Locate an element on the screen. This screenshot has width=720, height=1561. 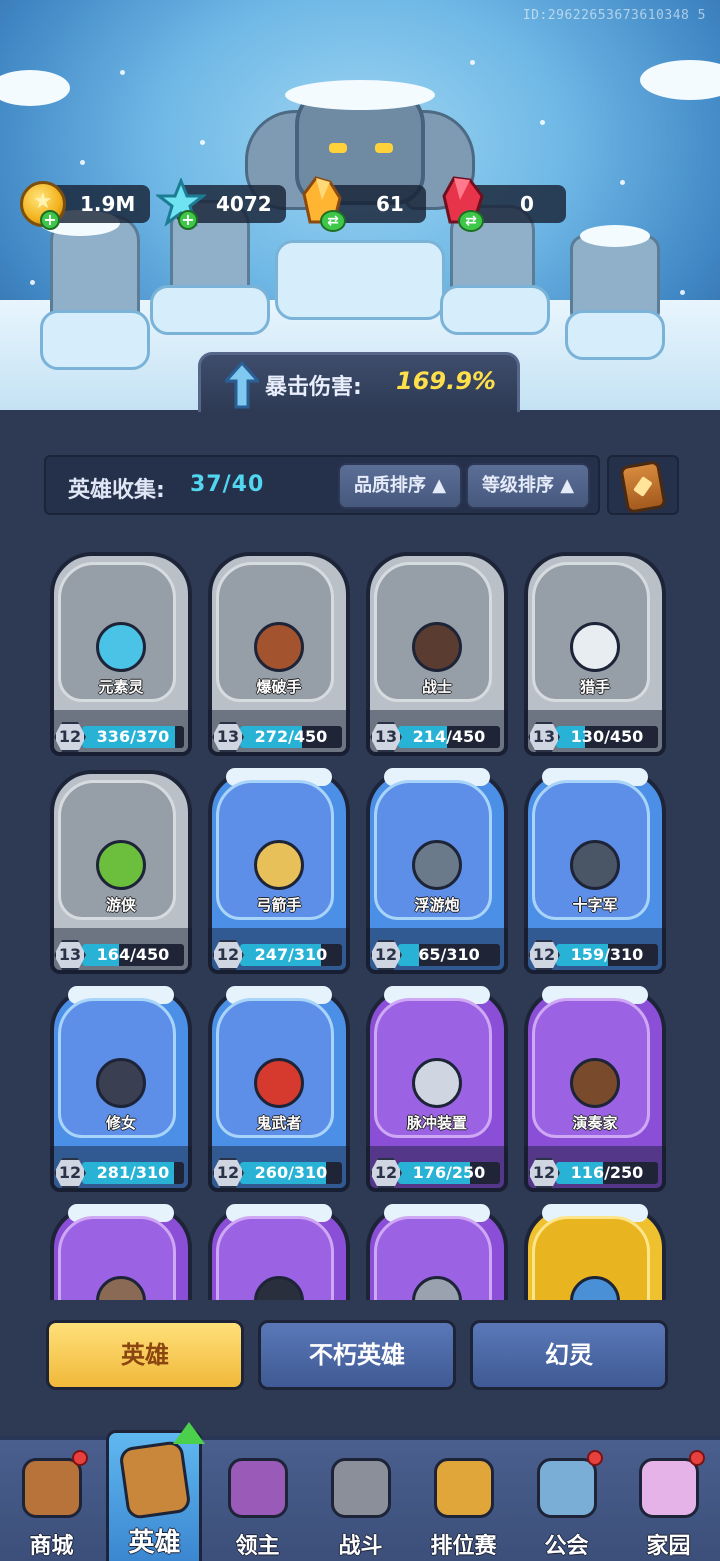
sort-by-level-button: 等级排序 ▲ is located at coordinates (528, 486).